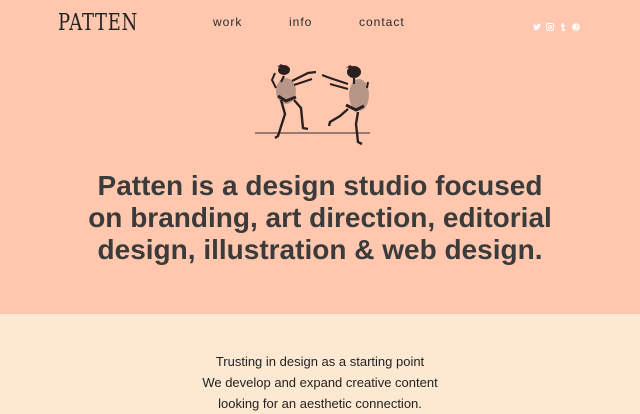  Describe the element at coordinates (563, 25) in the screenshot. I see `tumblr-icon` at that location.